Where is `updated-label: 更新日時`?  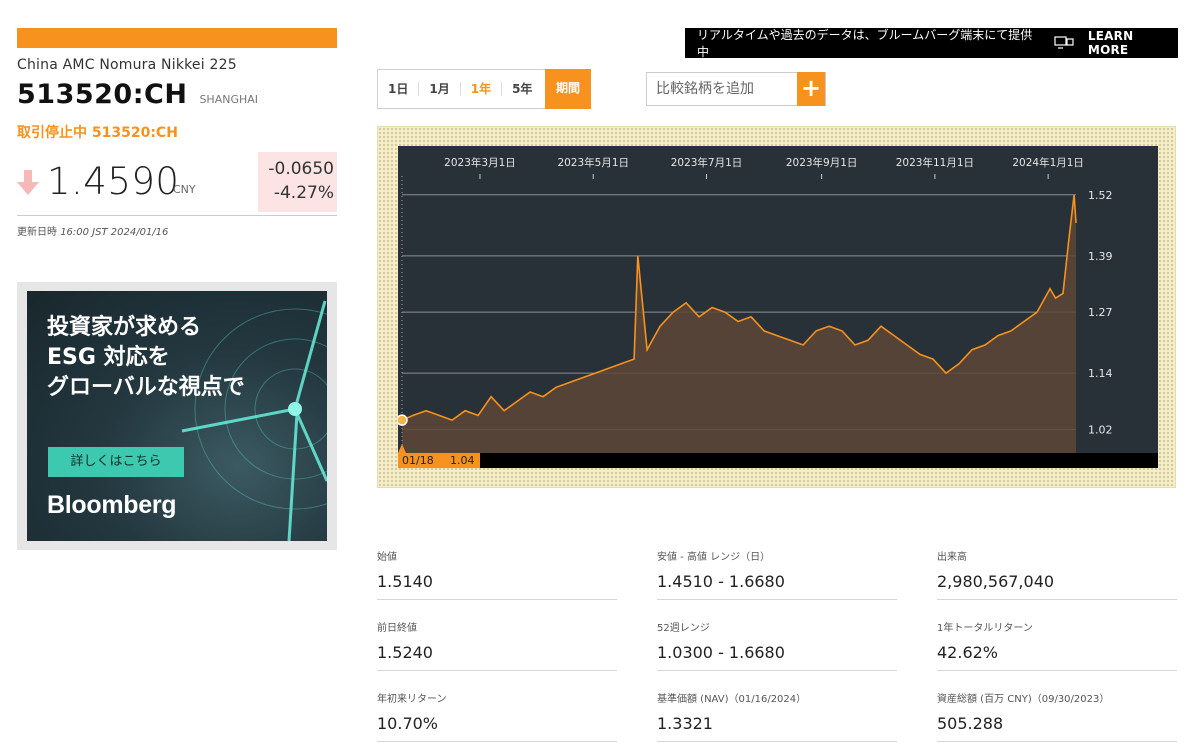 updated-label: 更新日時 is located at coordinates (37, 232).